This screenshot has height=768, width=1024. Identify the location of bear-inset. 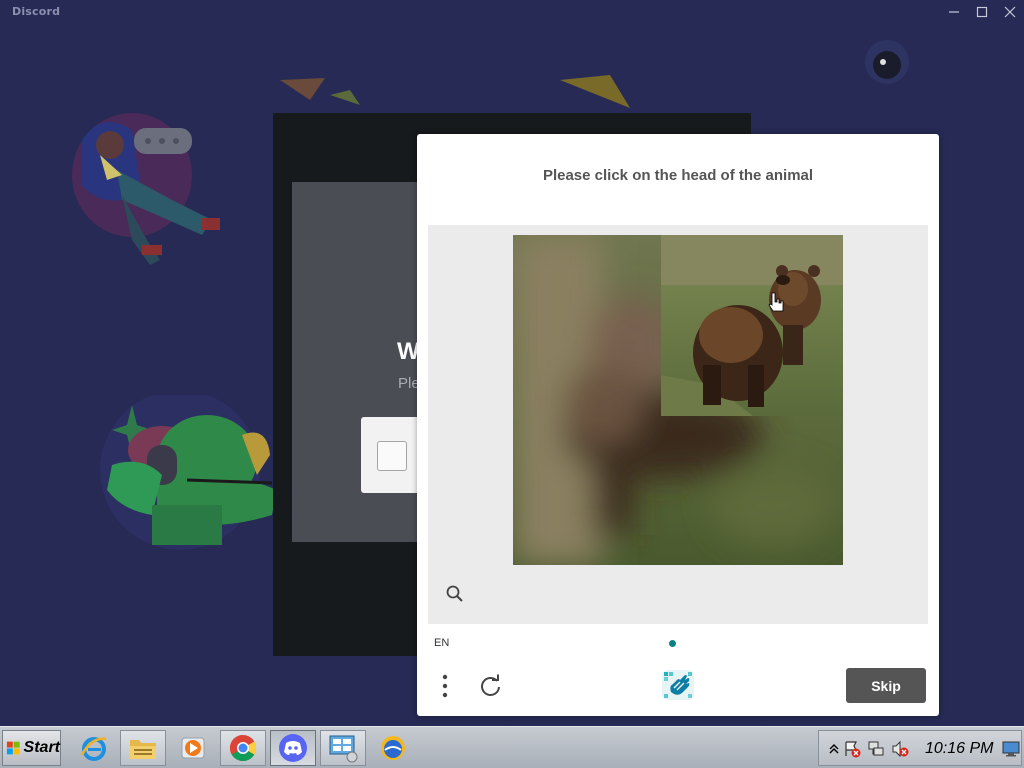
(752, 325).